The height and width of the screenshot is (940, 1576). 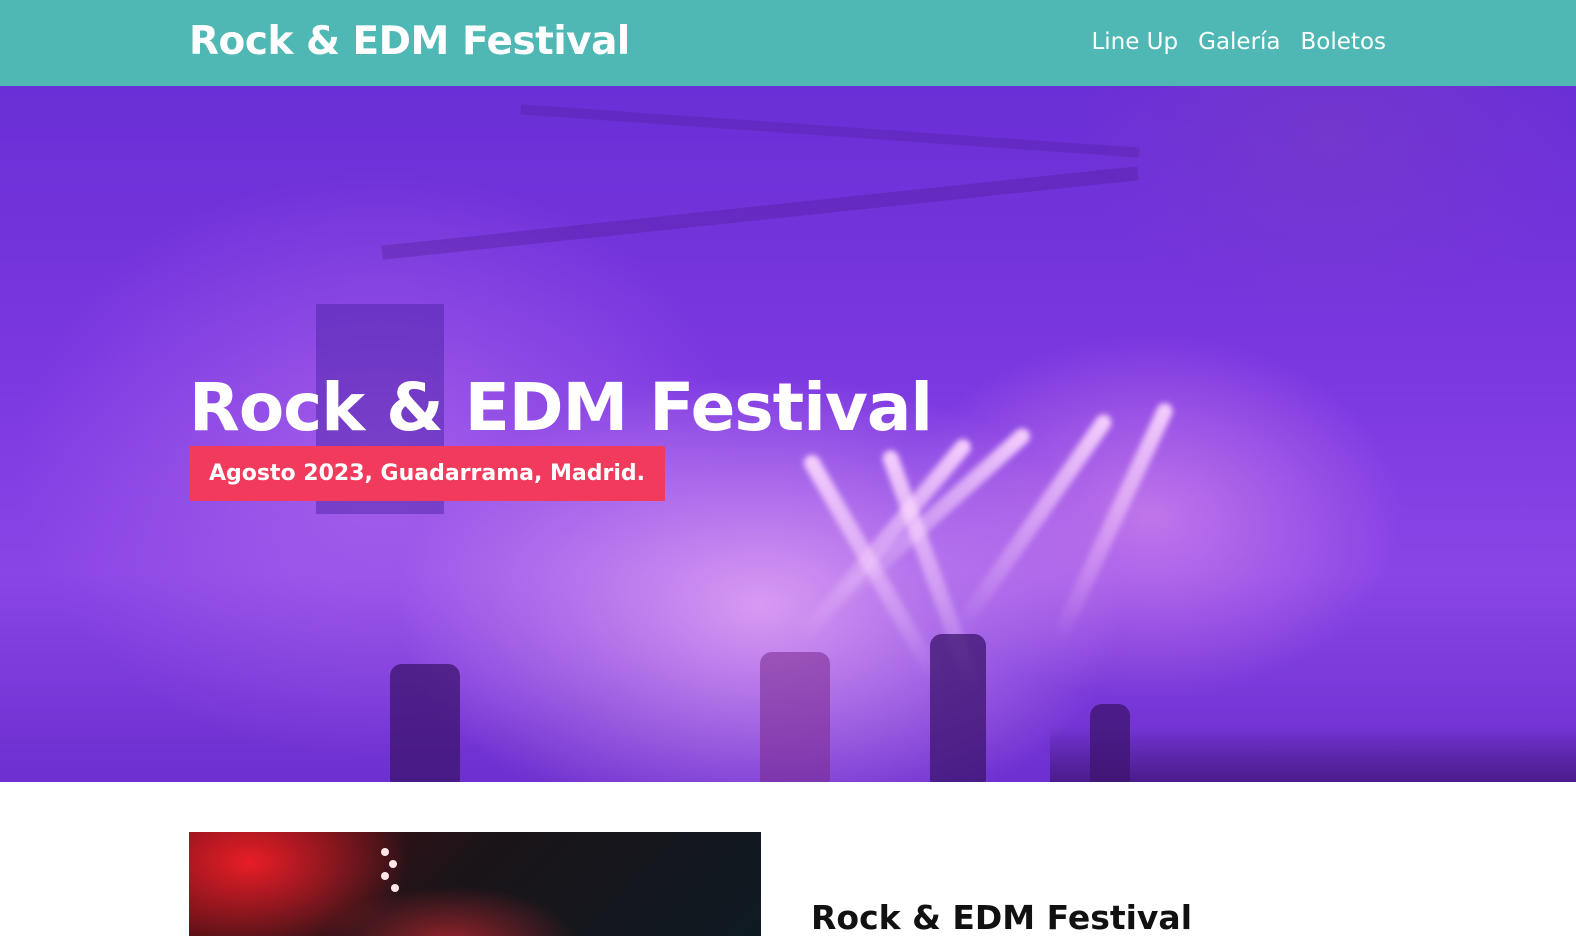 I want to click on concert-photo, so click(x=475, y=884).